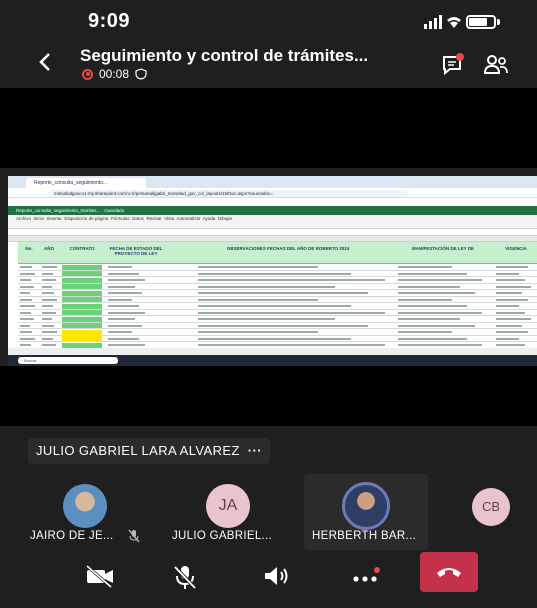 This screenshot has height=608, width=537. Describe the element at coordinates (49, 248) in the screenshot. I see `header-cell: AÑO` at that location.